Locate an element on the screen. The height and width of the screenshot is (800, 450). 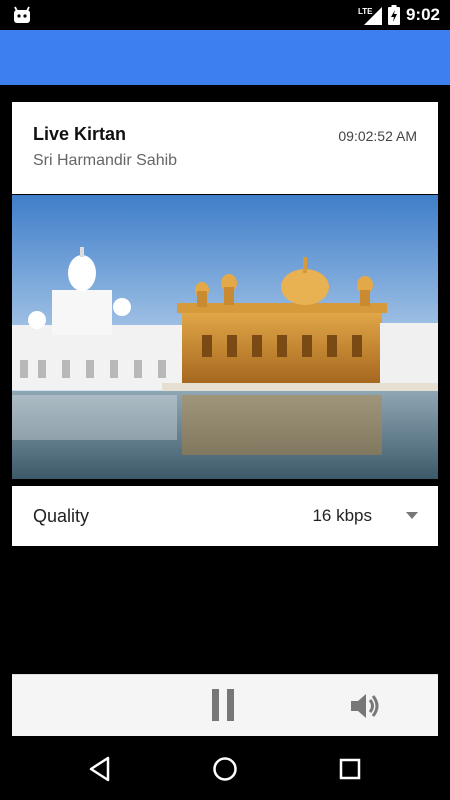
quality-selector: Quality 16 kbps is located at coordinates (225, 516).